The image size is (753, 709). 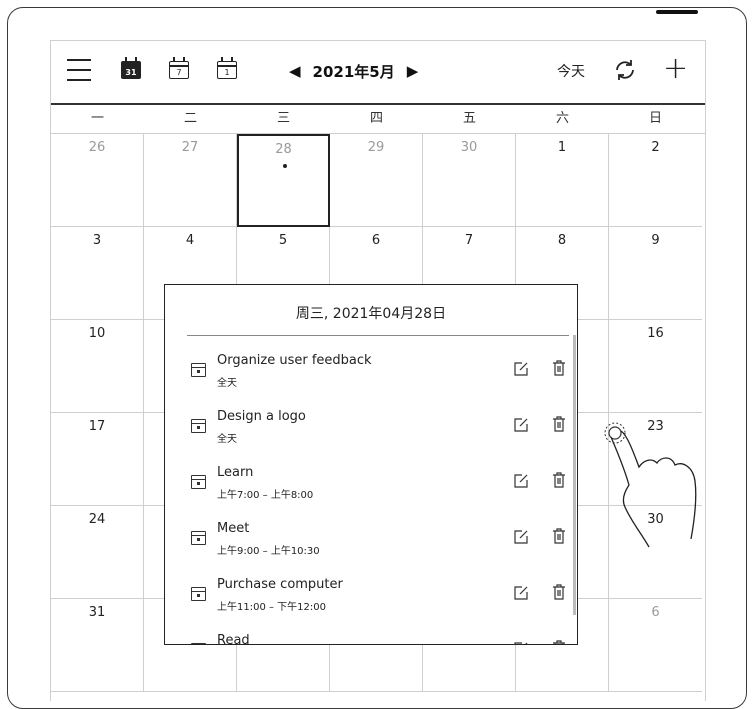 I want to click on popup-date-title: 周三, 2021年04月28日, so click(x=371, y=314).